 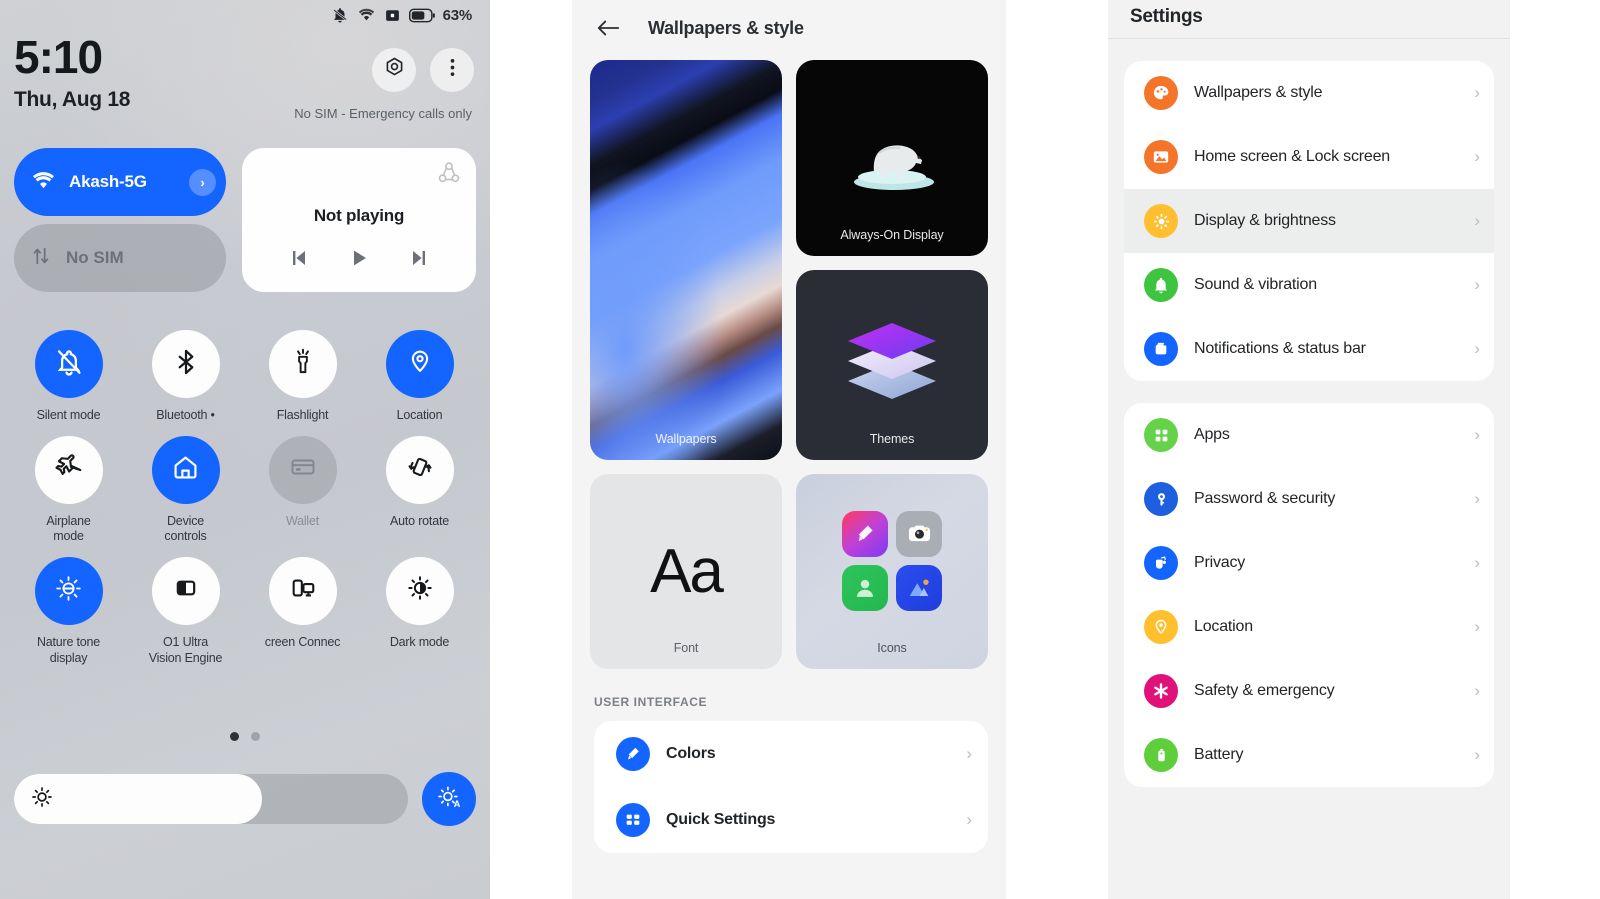 I want to click on tile-airplane-mode: Airplane mode, so click(x=68, y=490).